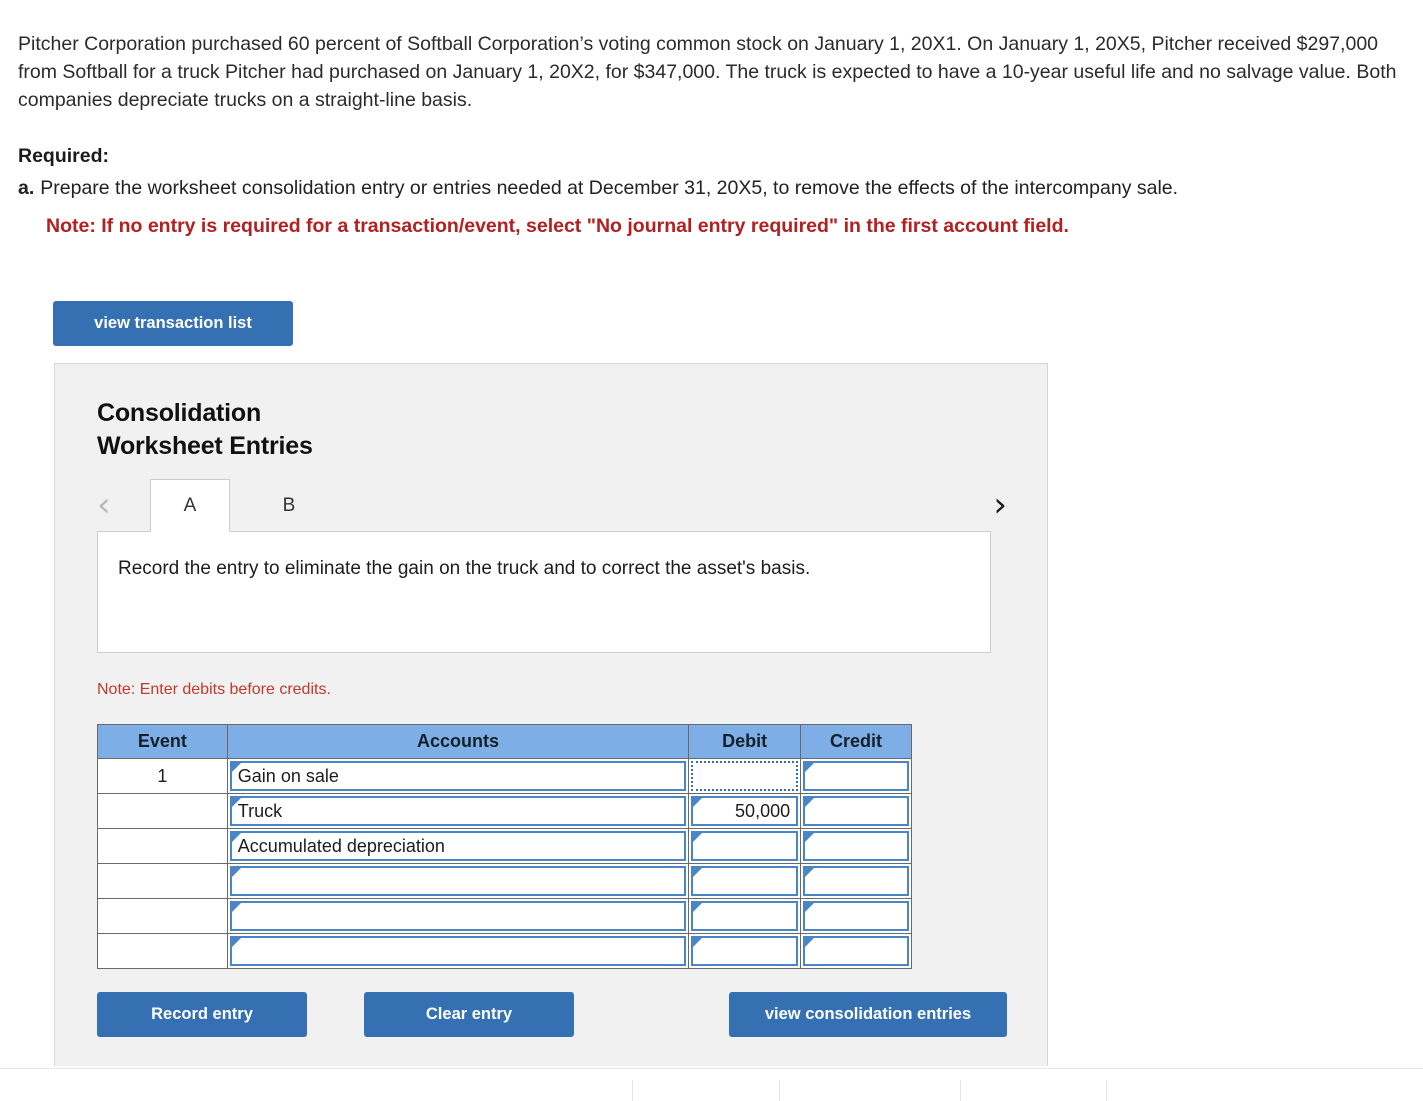  I want to click on footer-partial-table, so click(711, 1090).